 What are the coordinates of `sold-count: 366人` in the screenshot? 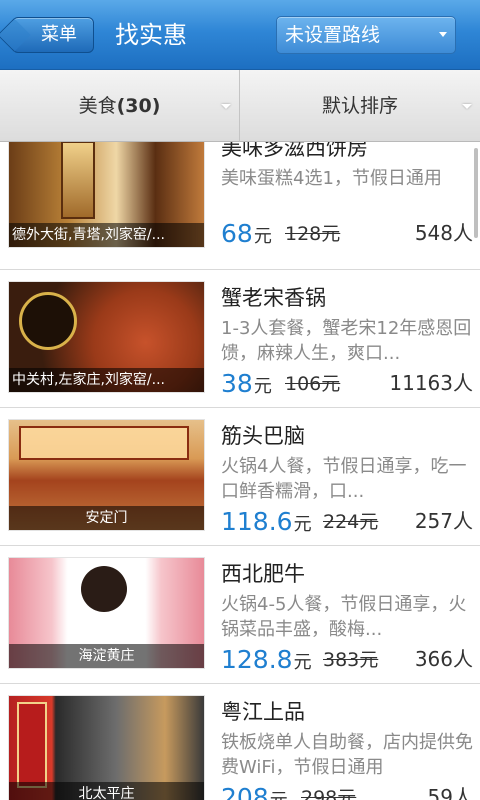 It's located at (443, 659).